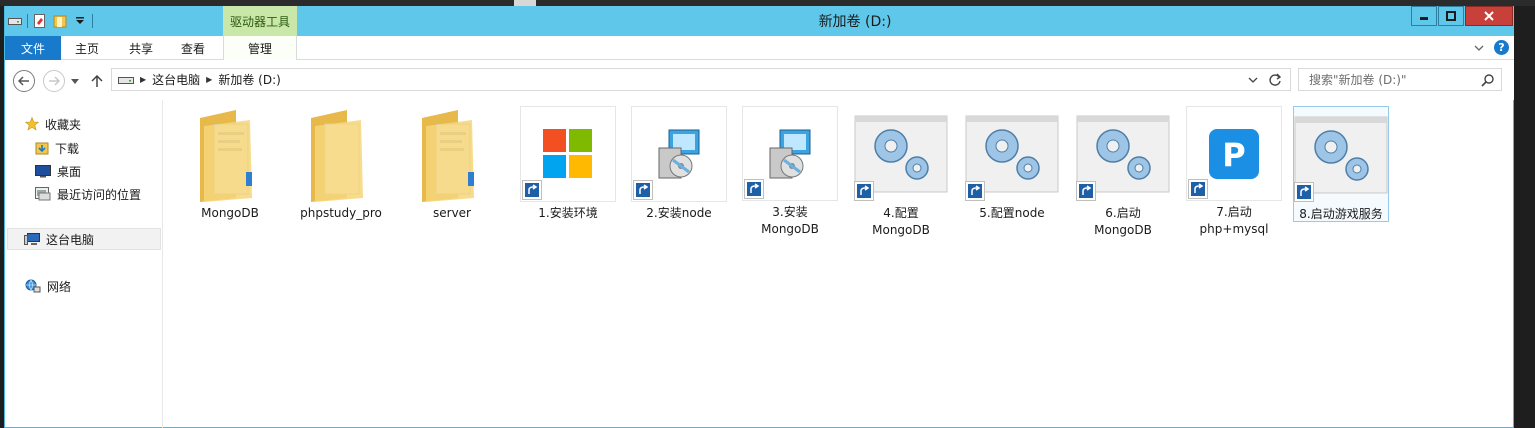 The width and height of the screenshot is (1535, 428). I want to click on new-folder-icon, so click(60, 21).